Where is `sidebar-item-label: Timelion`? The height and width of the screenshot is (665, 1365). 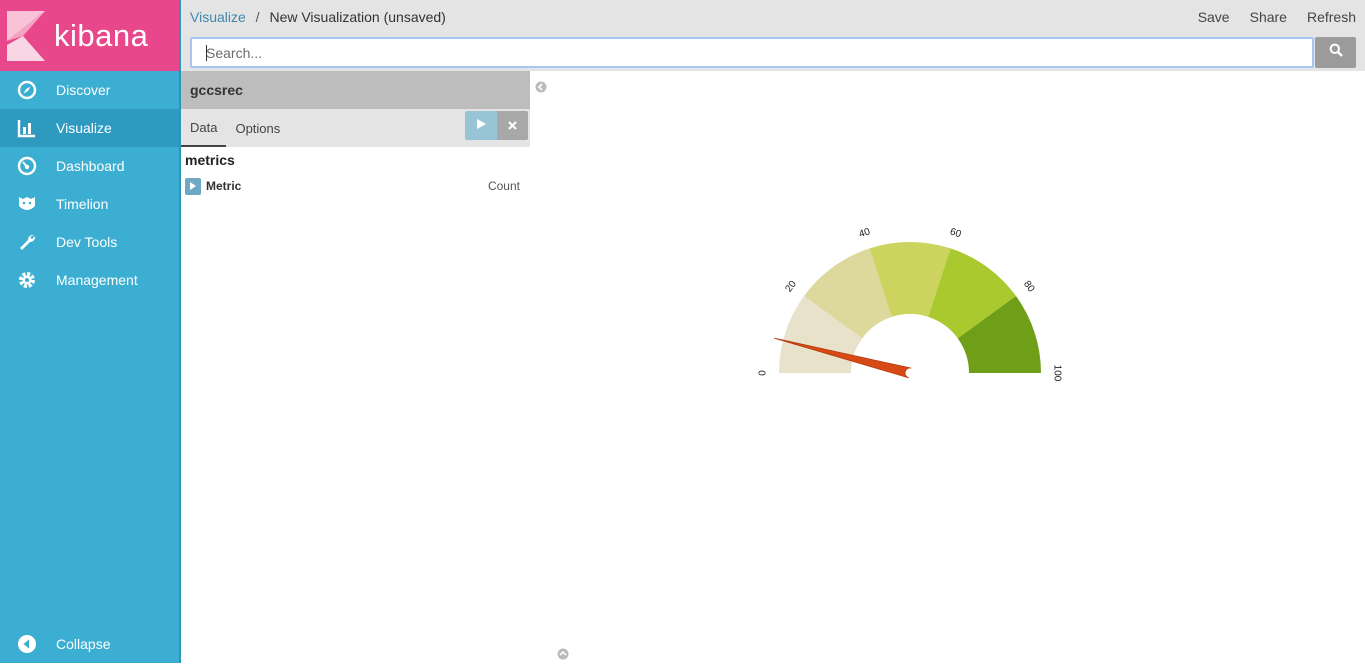 sidebar-item-label: Timelion is located at coordinates (82, 204).